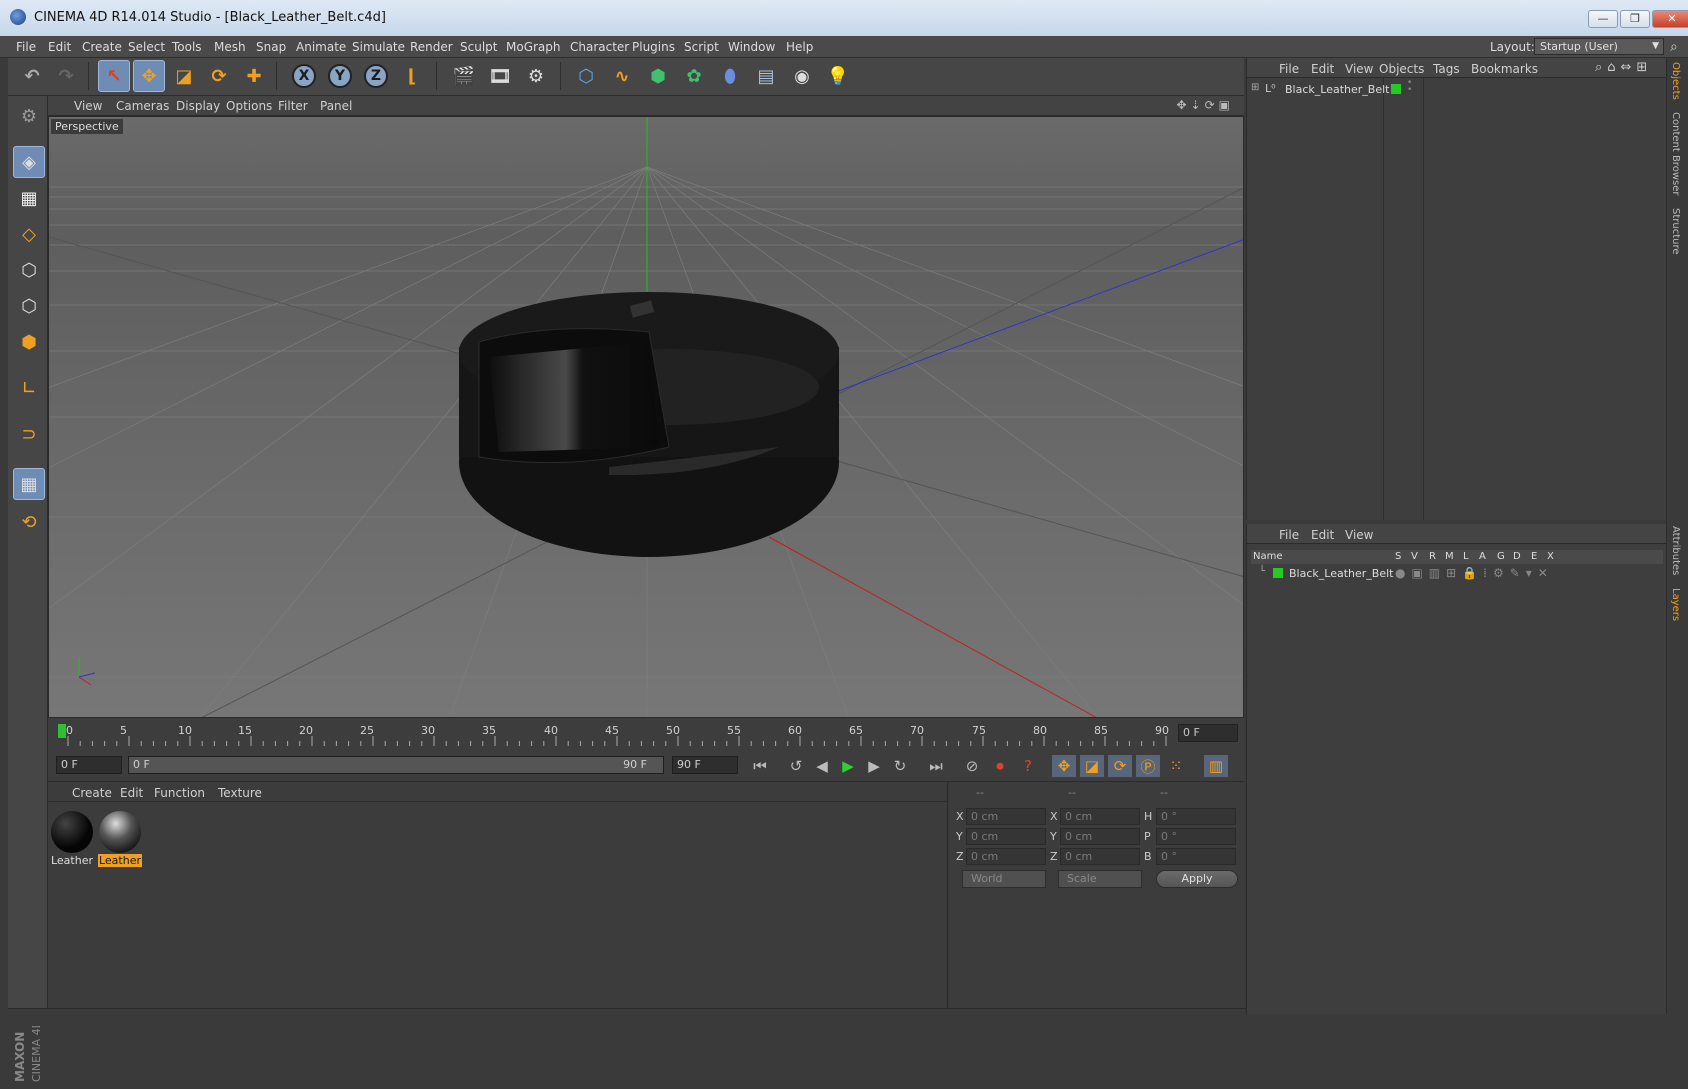 The width and height of the screenshot is (1688, 1089). I want to click on material-menu-edit: Edit, so click(131, 793).